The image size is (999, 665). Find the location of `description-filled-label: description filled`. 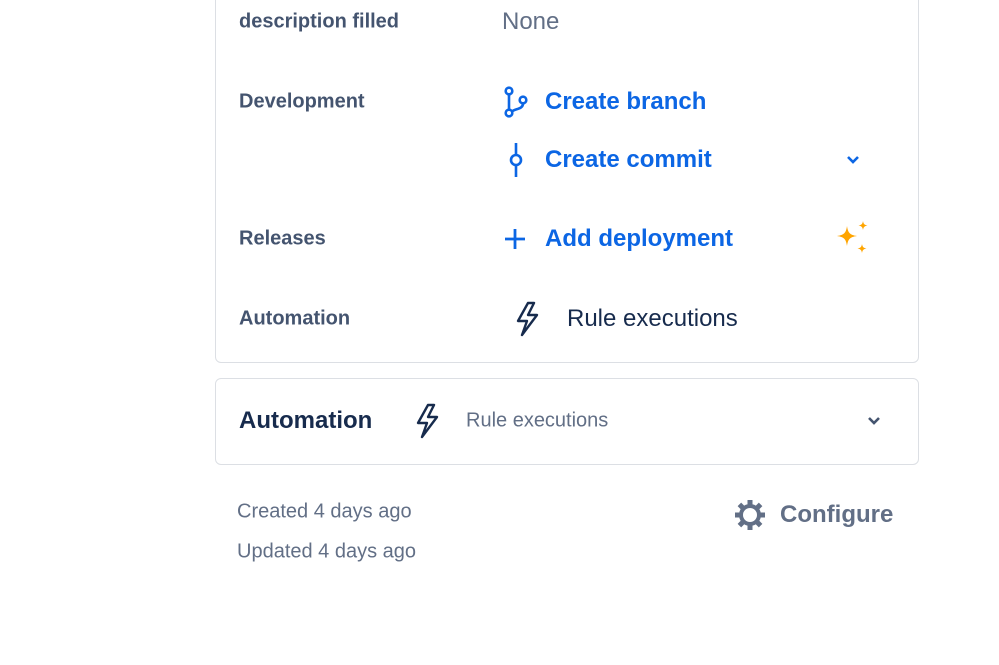

description-filled-label: description filled is located at coordinates (319, 21).